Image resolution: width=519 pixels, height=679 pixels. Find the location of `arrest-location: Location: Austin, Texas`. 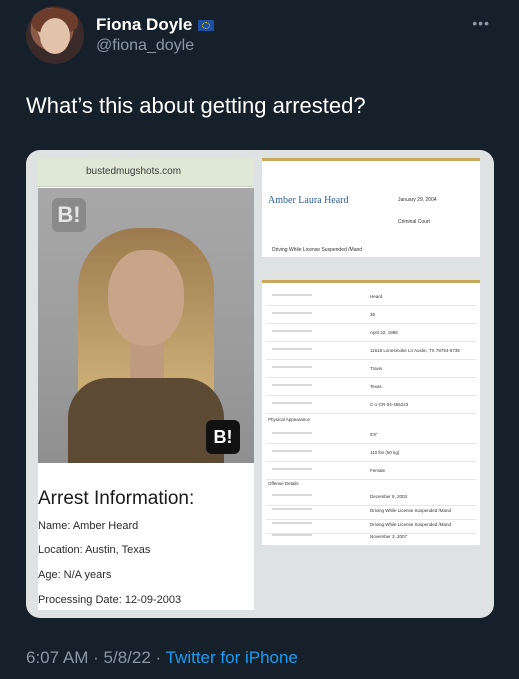

arrest-location: Location: Austin, Texas is located at coordinates (94, 550).